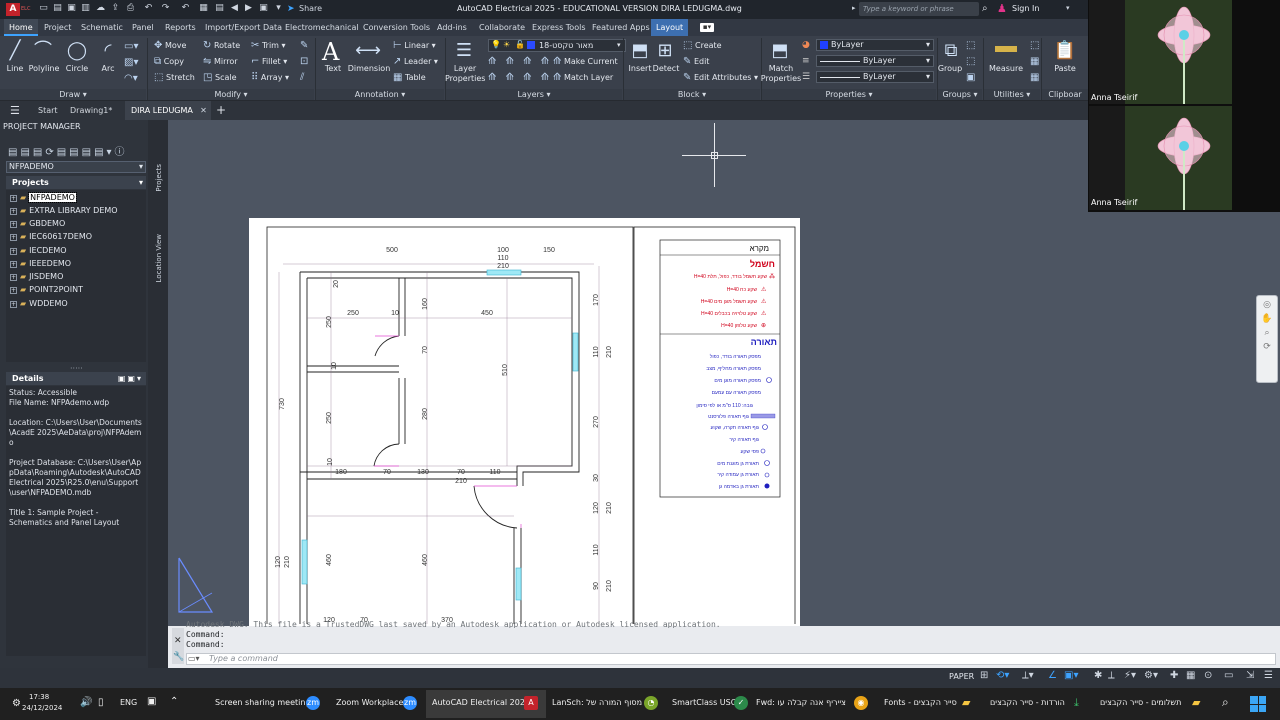 The height and width of the screenshot is (720, 1280). Describe the element at coordinates (51, 236) in the screenshot. I see `tree-item-iec60617demo: + ▰ IEC60617DEMO` at that location.